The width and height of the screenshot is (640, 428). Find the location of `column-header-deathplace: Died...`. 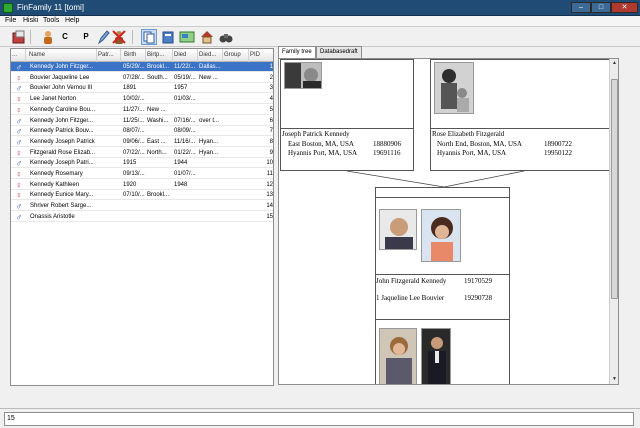

column-header-deathplace: Died... is located at coordinates (210, 55).